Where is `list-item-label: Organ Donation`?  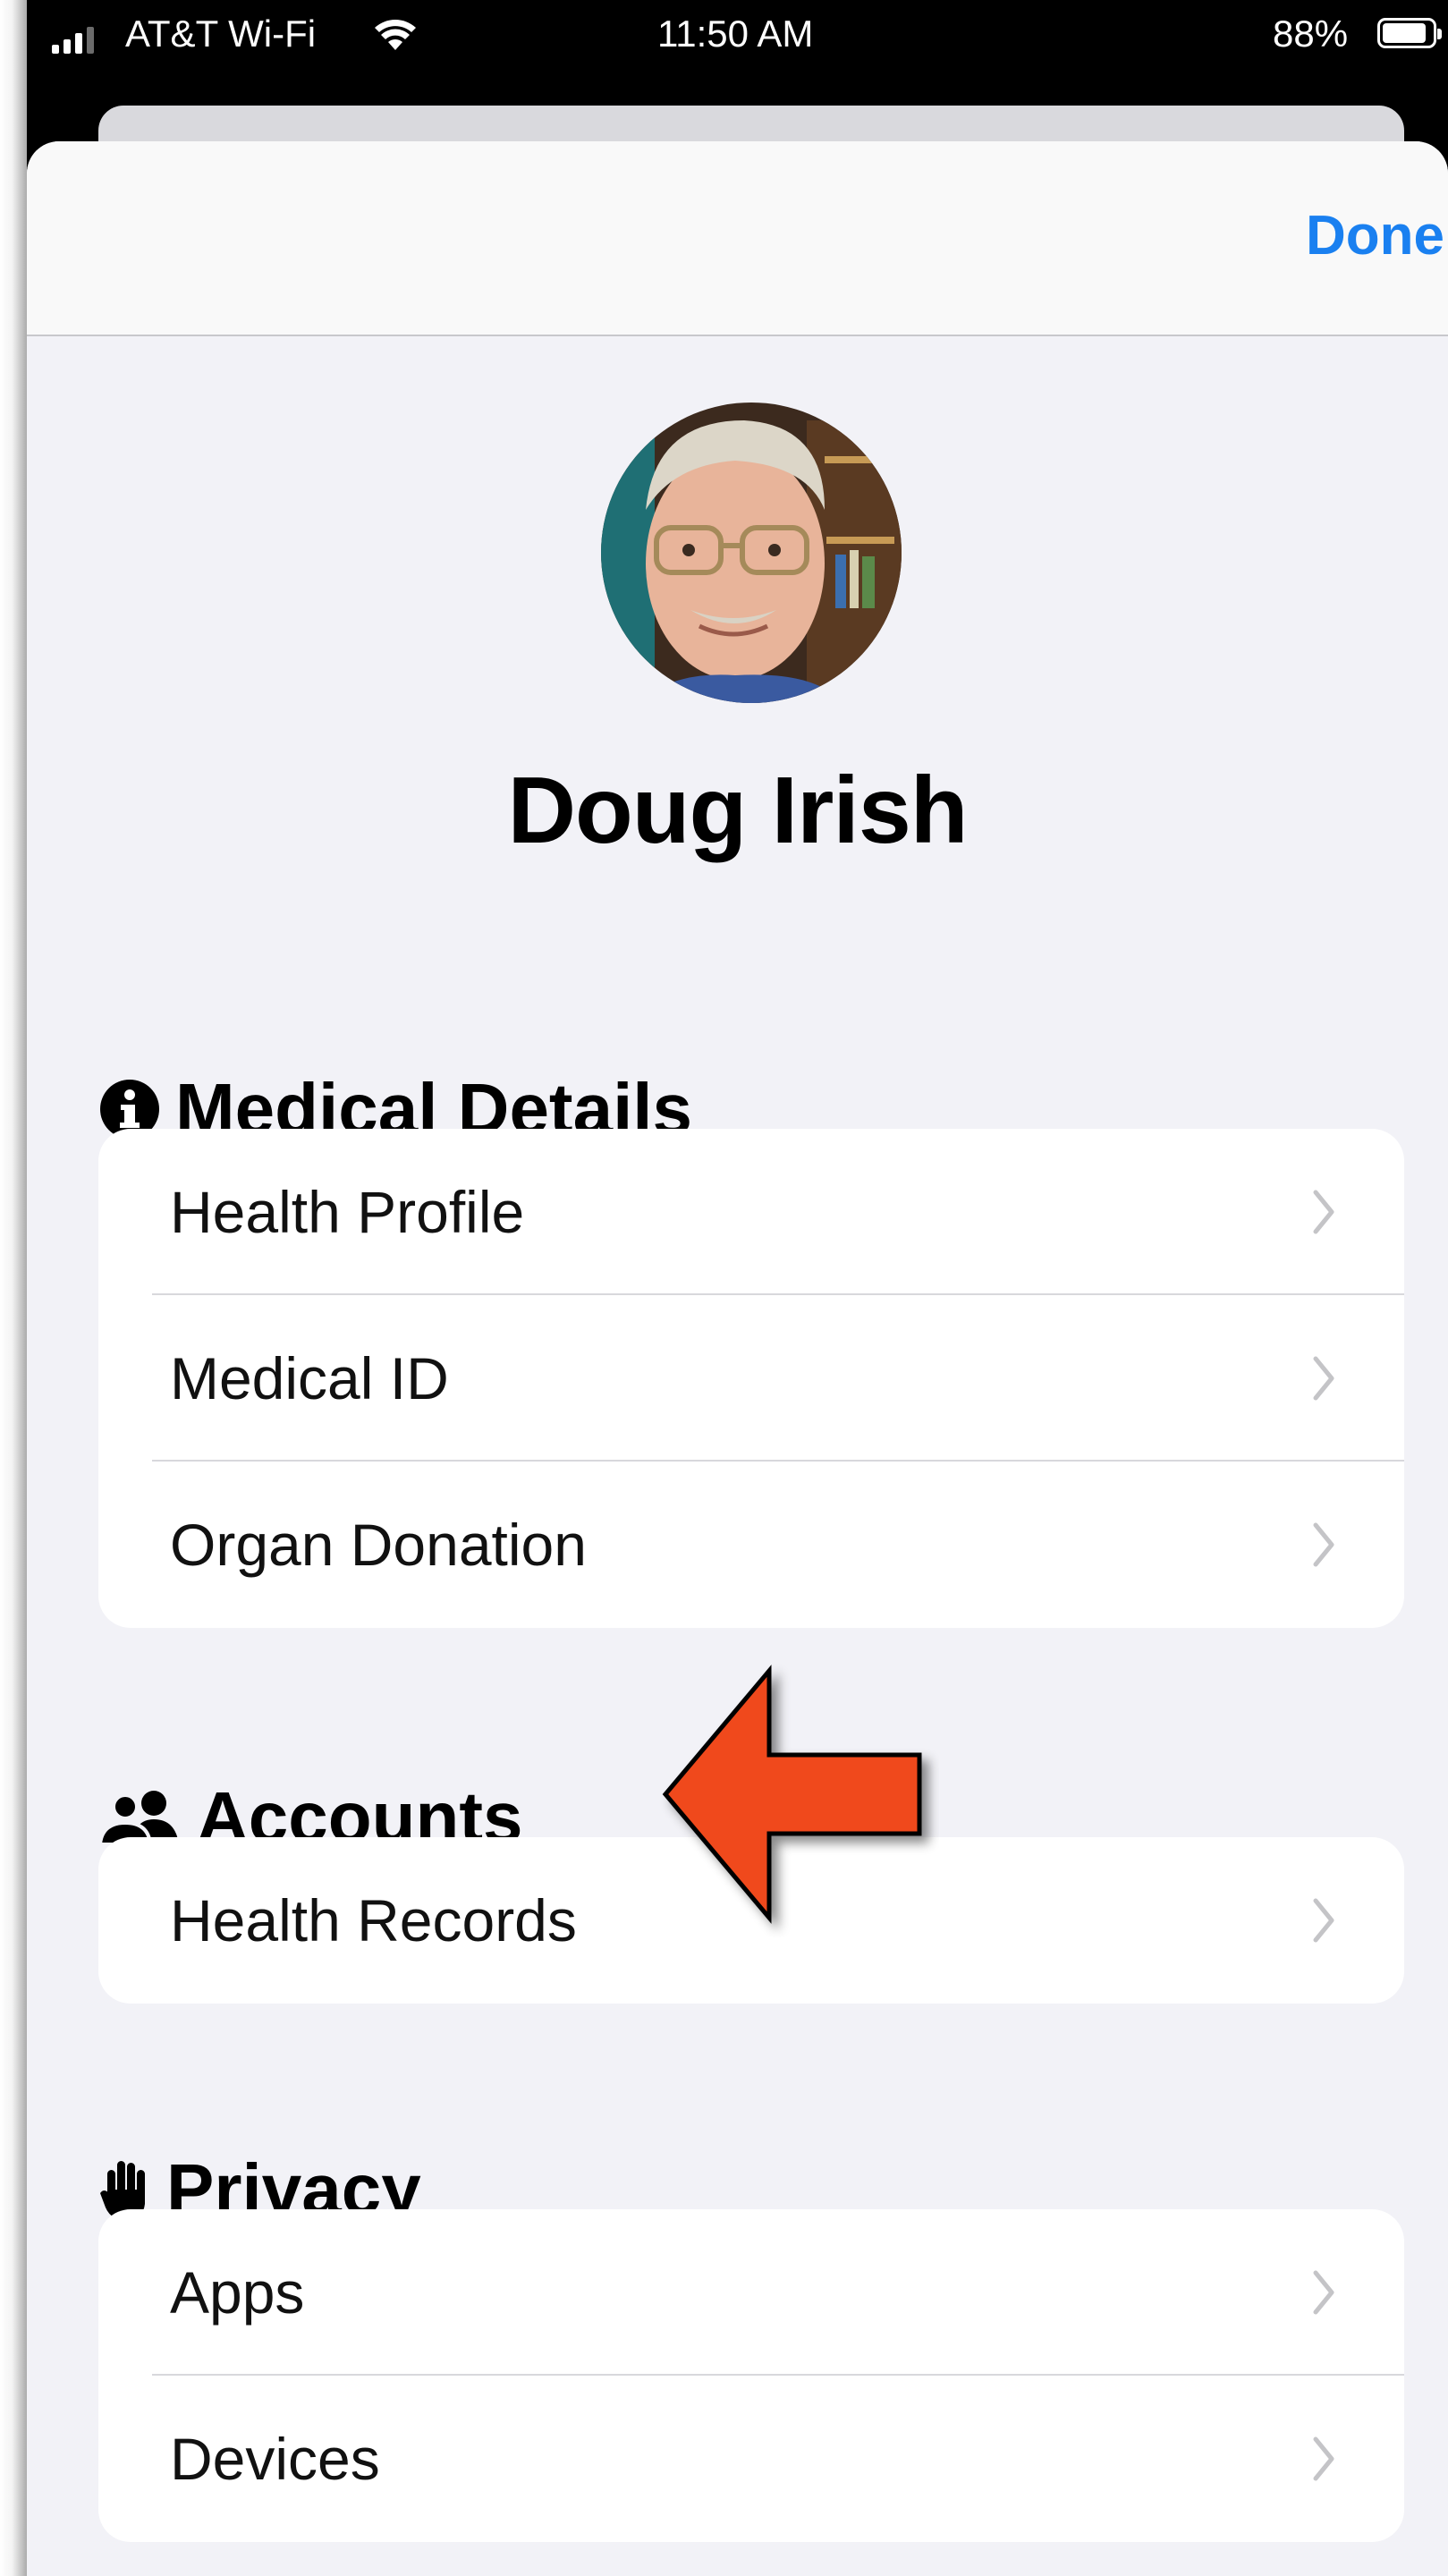 list-item-label: Organ Donation is located at coordinates (378, 1545).